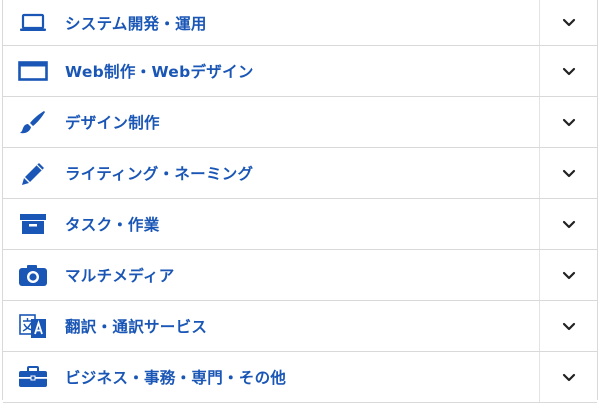  Describe the element at coordinates (300, 326) in the screenshot. I see `category-row-translation: 翻訳・通訳サービス` at that location.